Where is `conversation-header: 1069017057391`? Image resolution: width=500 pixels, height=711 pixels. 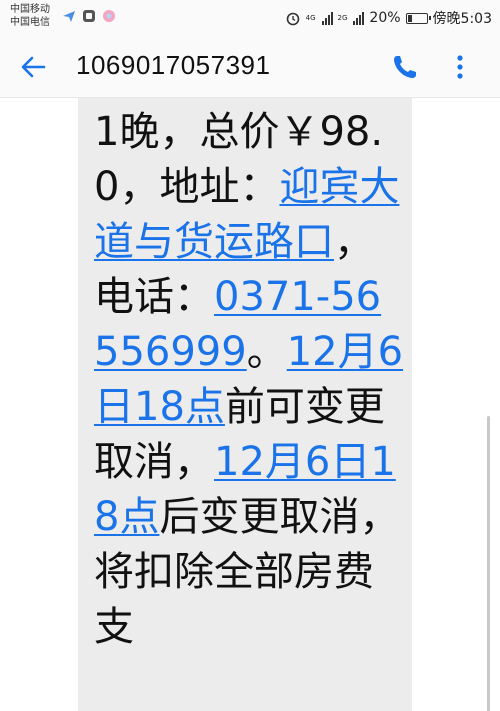
conversation-header: 1069017057391 is located at coordinates (250, 66).